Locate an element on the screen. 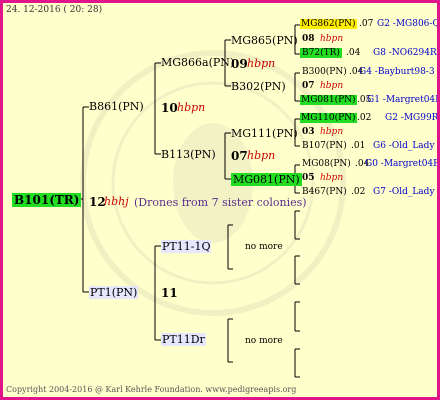 Image resolution: width=440 pixels, height=400 pixels. mg110-line: G2 -MG99R is located at coordinates (412, 118).